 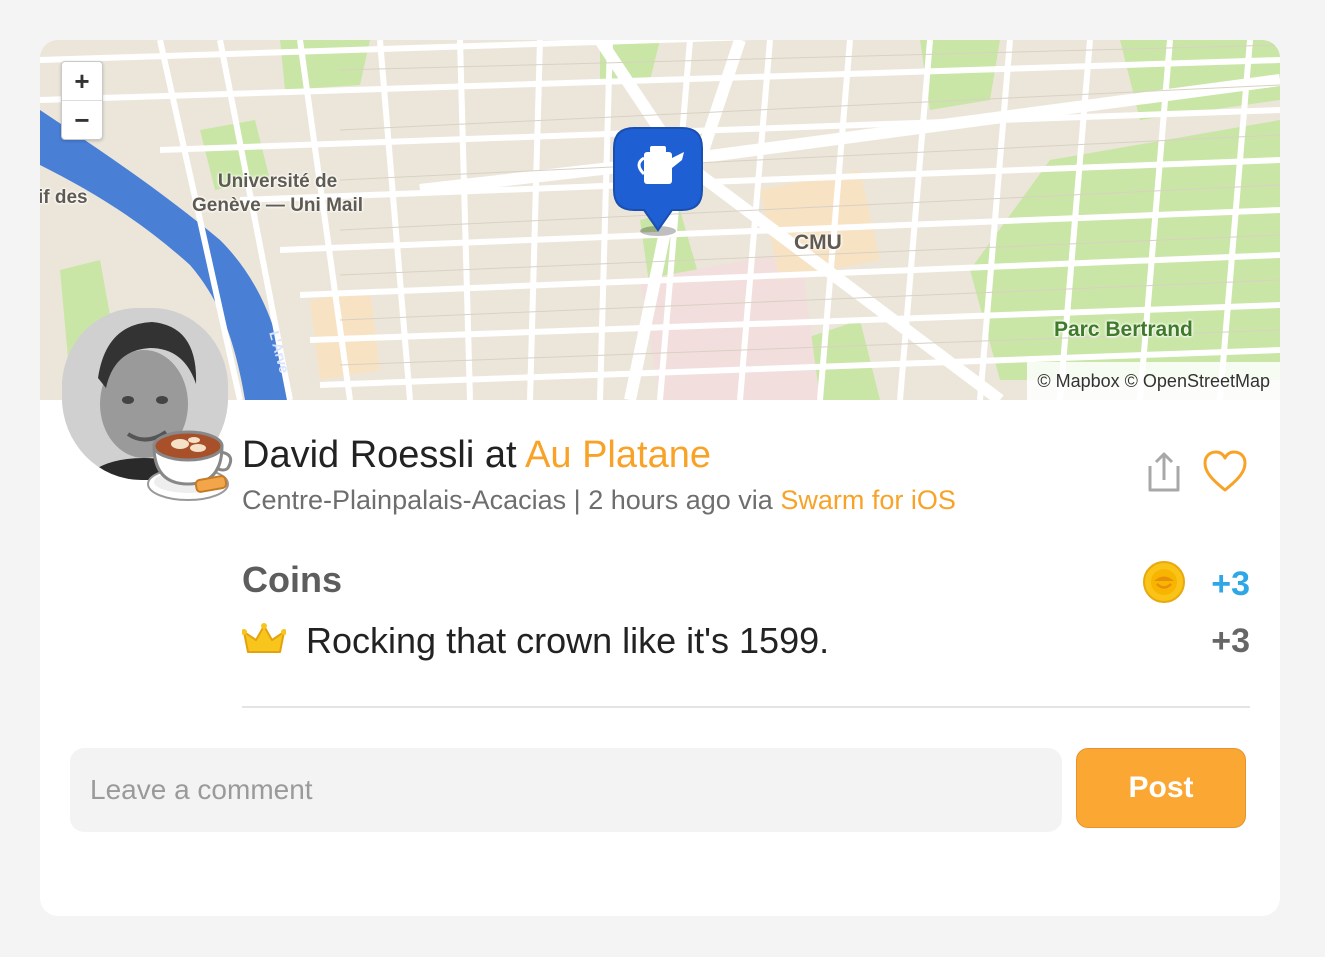 I want to click on coin-icon, so click(x=1164, y=582).